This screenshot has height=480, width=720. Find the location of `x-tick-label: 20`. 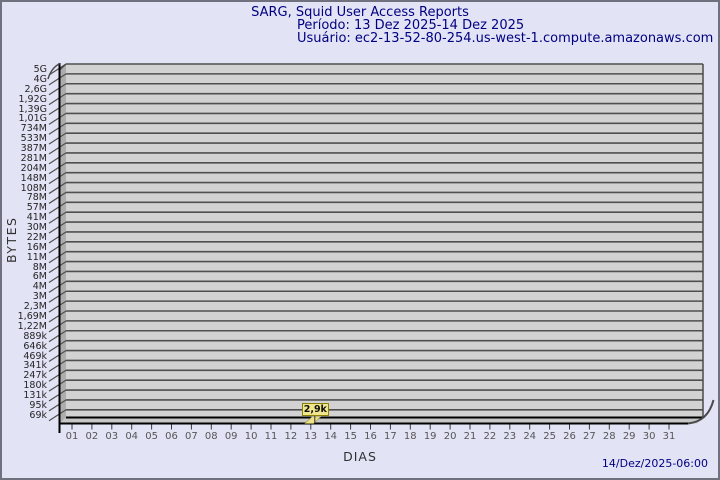

x-tick-label: 20 is located at coordinates (450, 436).